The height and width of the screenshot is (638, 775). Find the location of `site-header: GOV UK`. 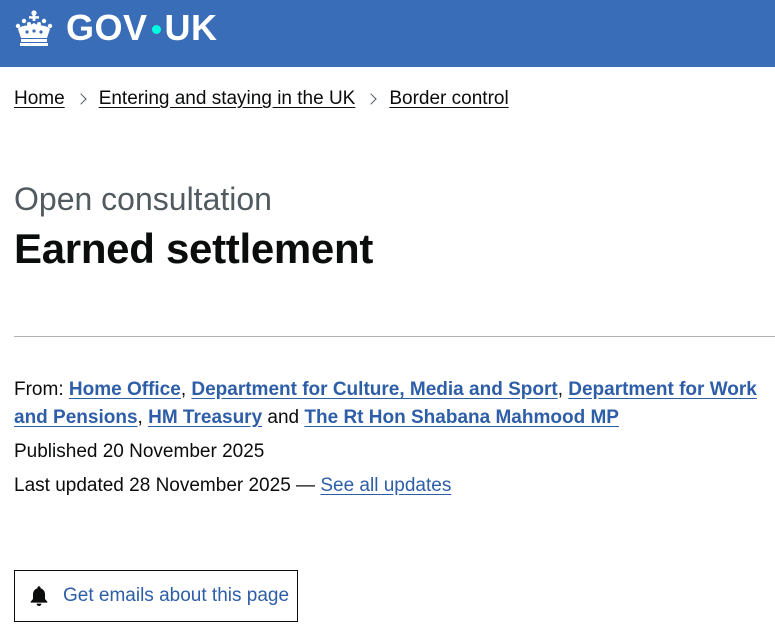

site-header: GOV UK is located at coordinates (387, 33).